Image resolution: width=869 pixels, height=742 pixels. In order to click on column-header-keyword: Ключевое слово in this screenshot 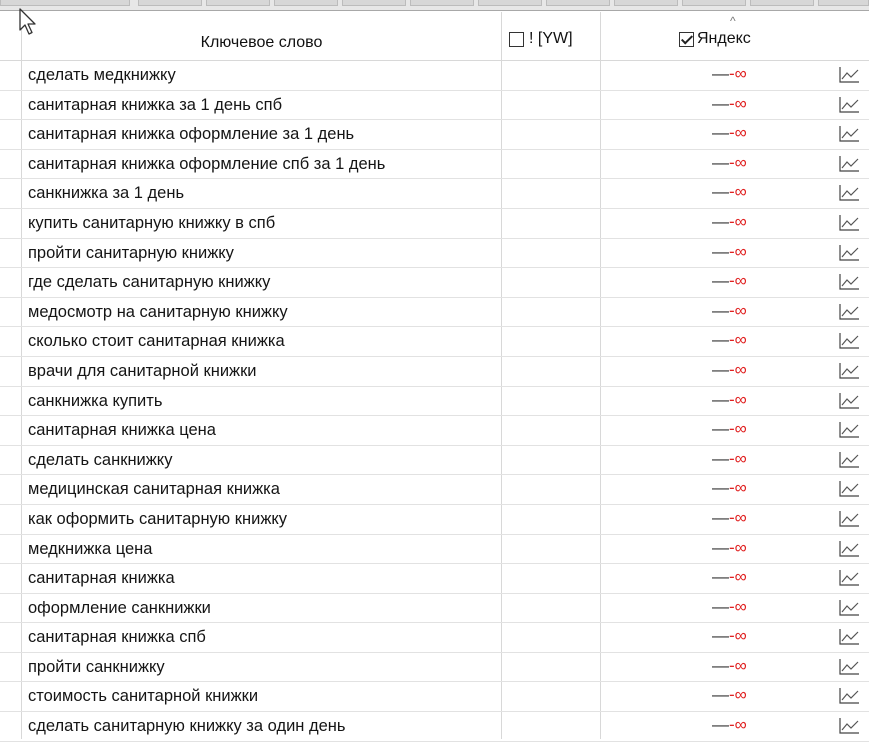, I will do `click(261, 43)`.